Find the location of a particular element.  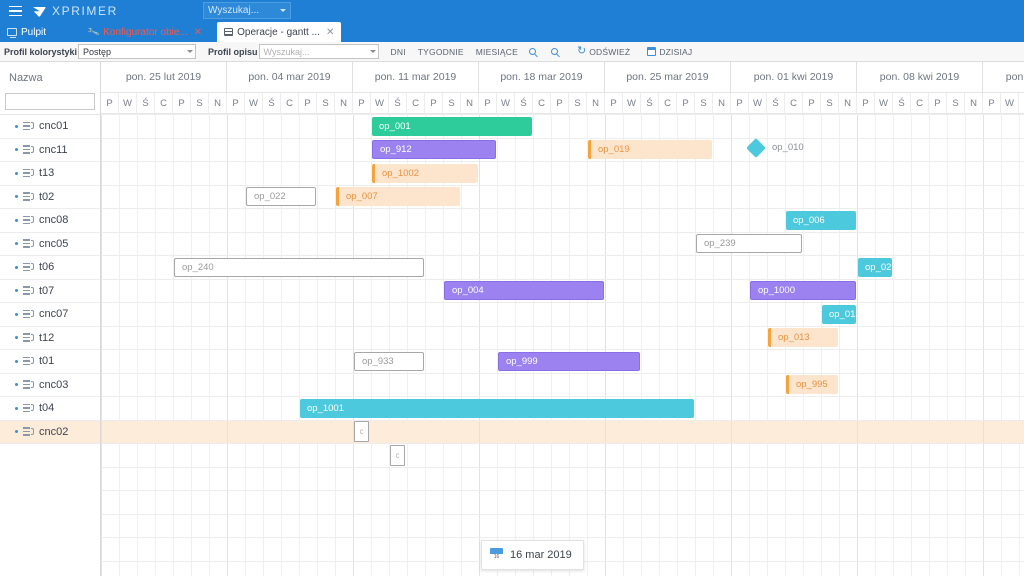

tab-konfigurator: 🔧 Konfigurator obie... ✕ is located at coordinates (145, 32).